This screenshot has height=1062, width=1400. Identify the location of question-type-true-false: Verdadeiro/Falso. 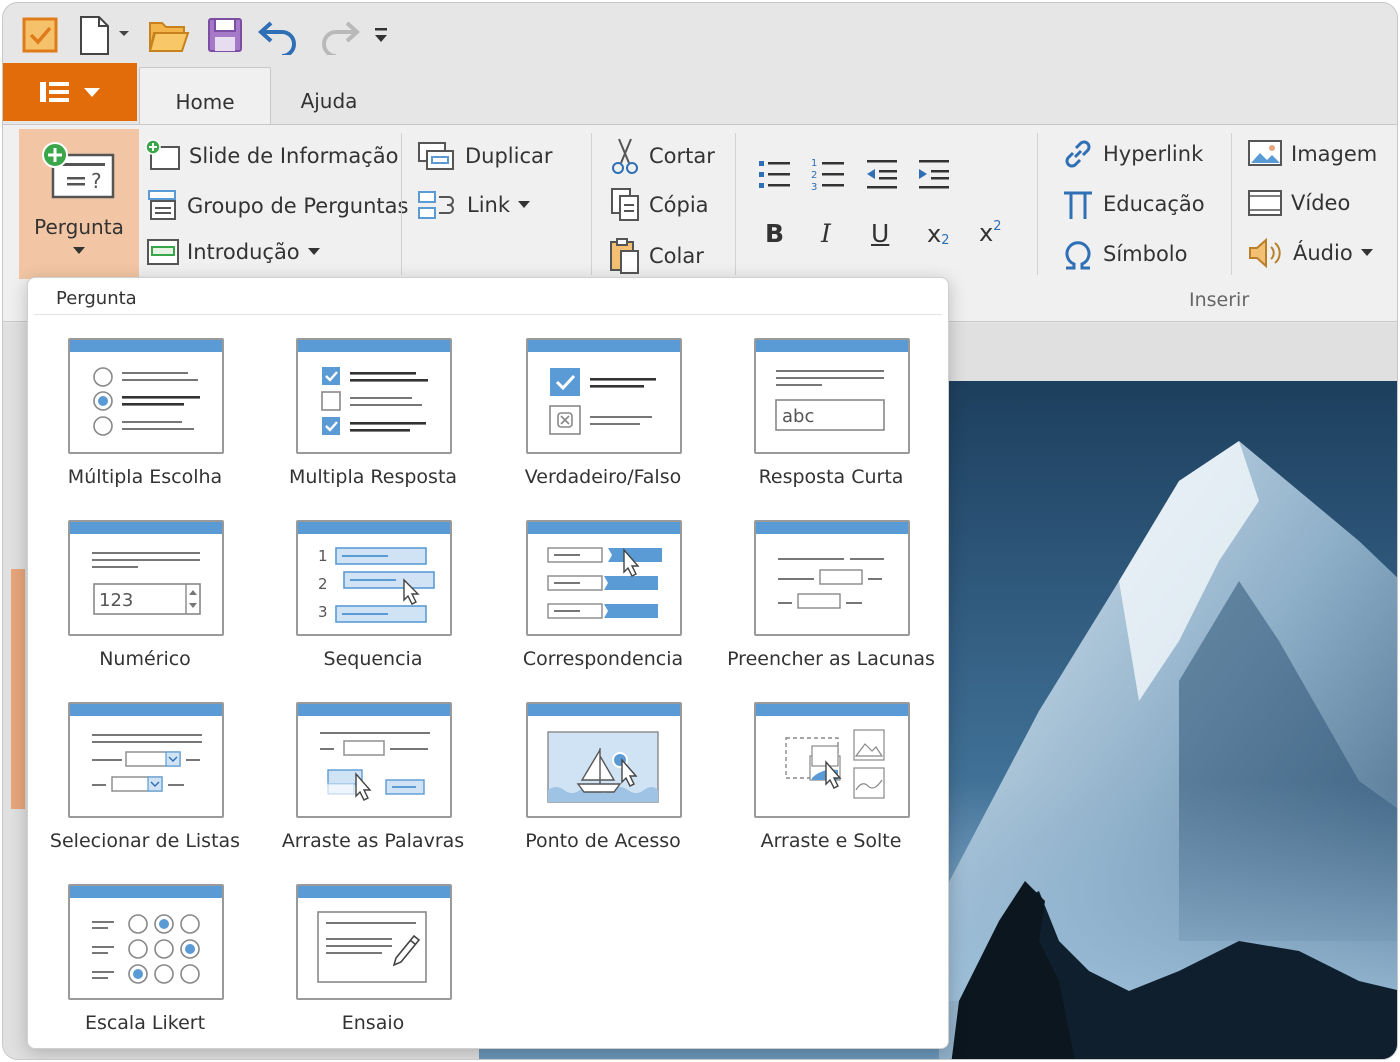
(603, 423).